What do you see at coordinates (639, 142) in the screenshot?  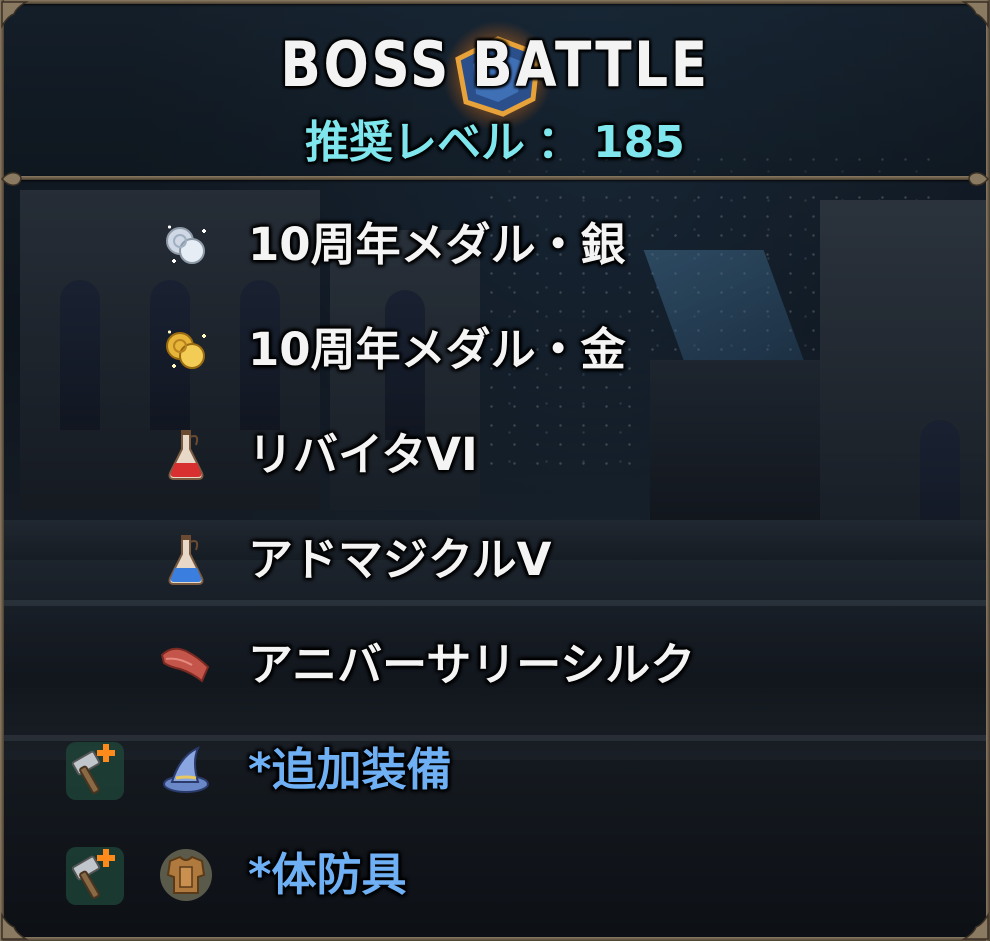 I see `recommended-level-value: 185` at bounding box center [639, 142].